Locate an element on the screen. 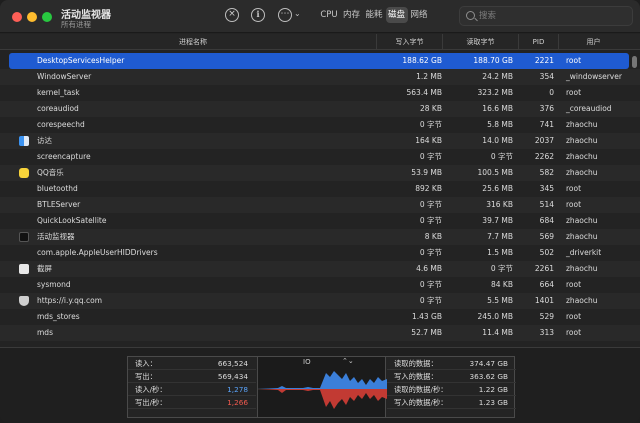  process-id: 376 is located at coordinates (546, 108).